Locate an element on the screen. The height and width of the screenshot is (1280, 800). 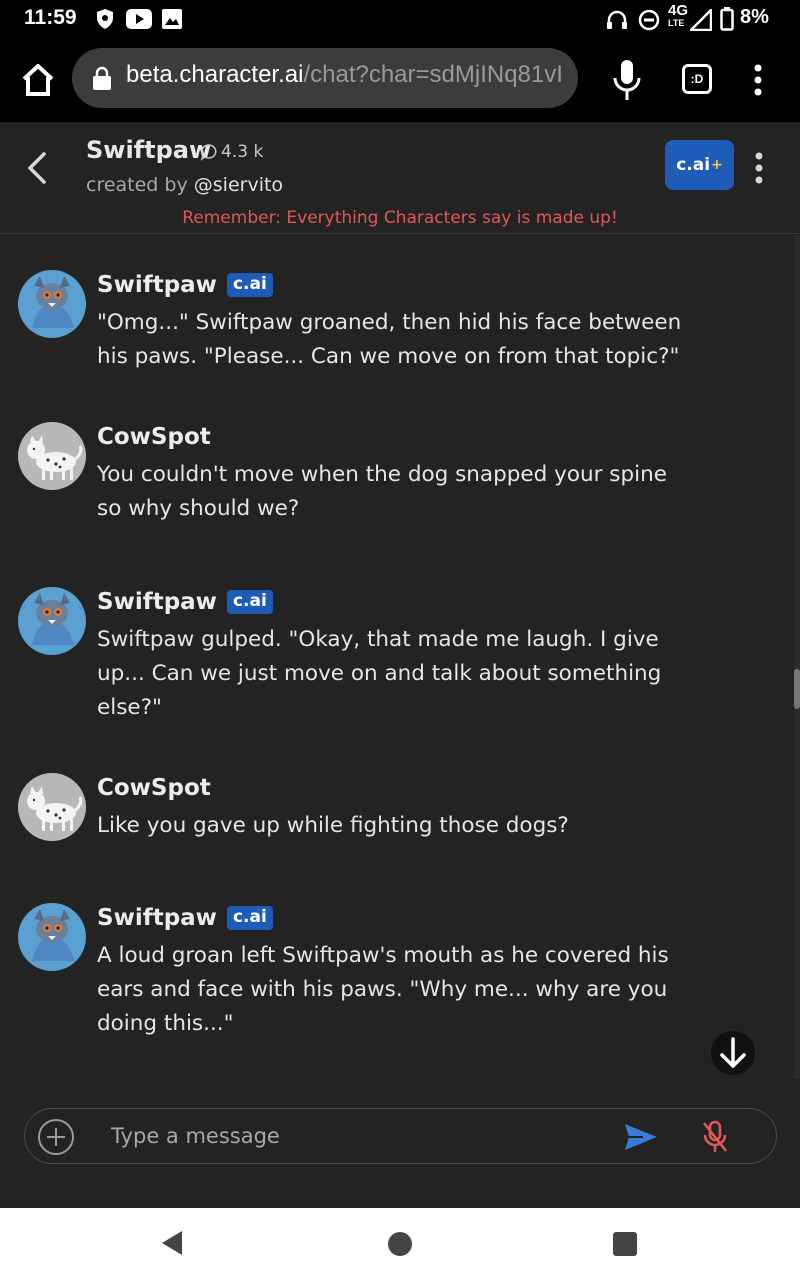
image-icon is located at coordinates (172, 19).